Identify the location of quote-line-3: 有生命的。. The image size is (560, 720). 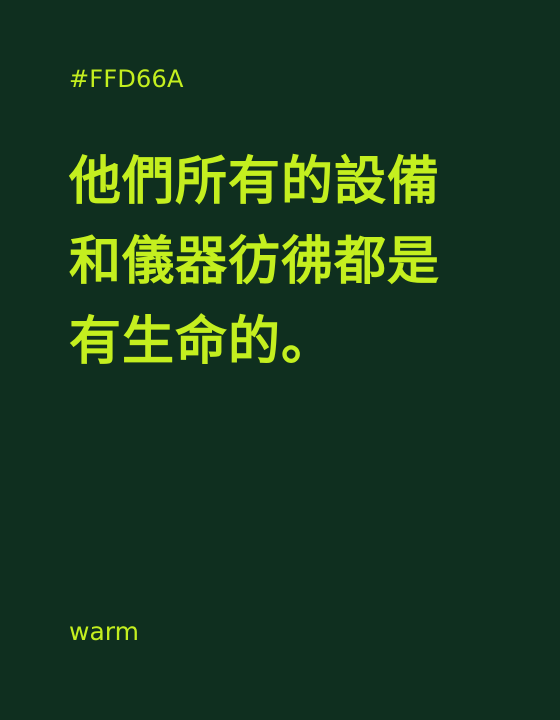
(202, 342).